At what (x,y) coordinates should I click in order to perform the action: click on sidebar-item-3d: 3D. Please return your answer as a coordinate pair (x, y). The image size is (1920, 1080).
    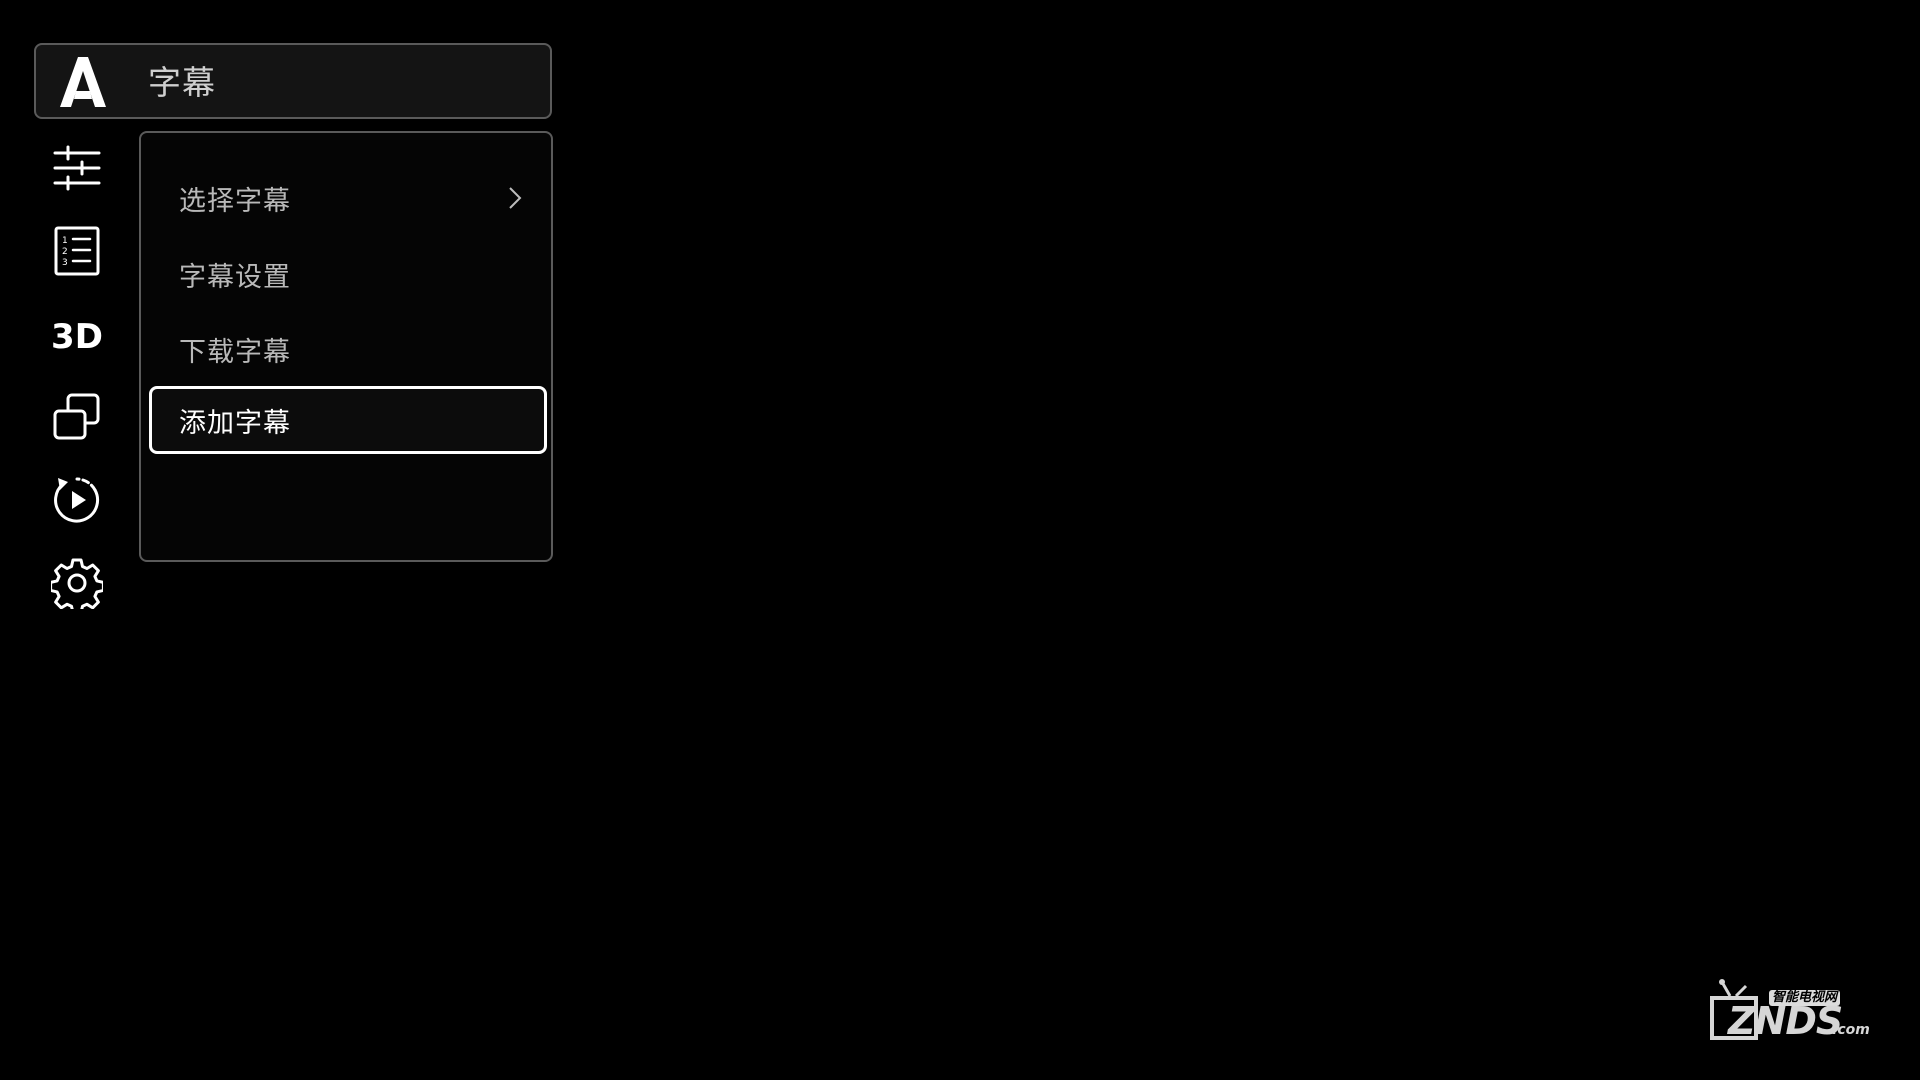
    Looking at the image, I should click on (77, 334).